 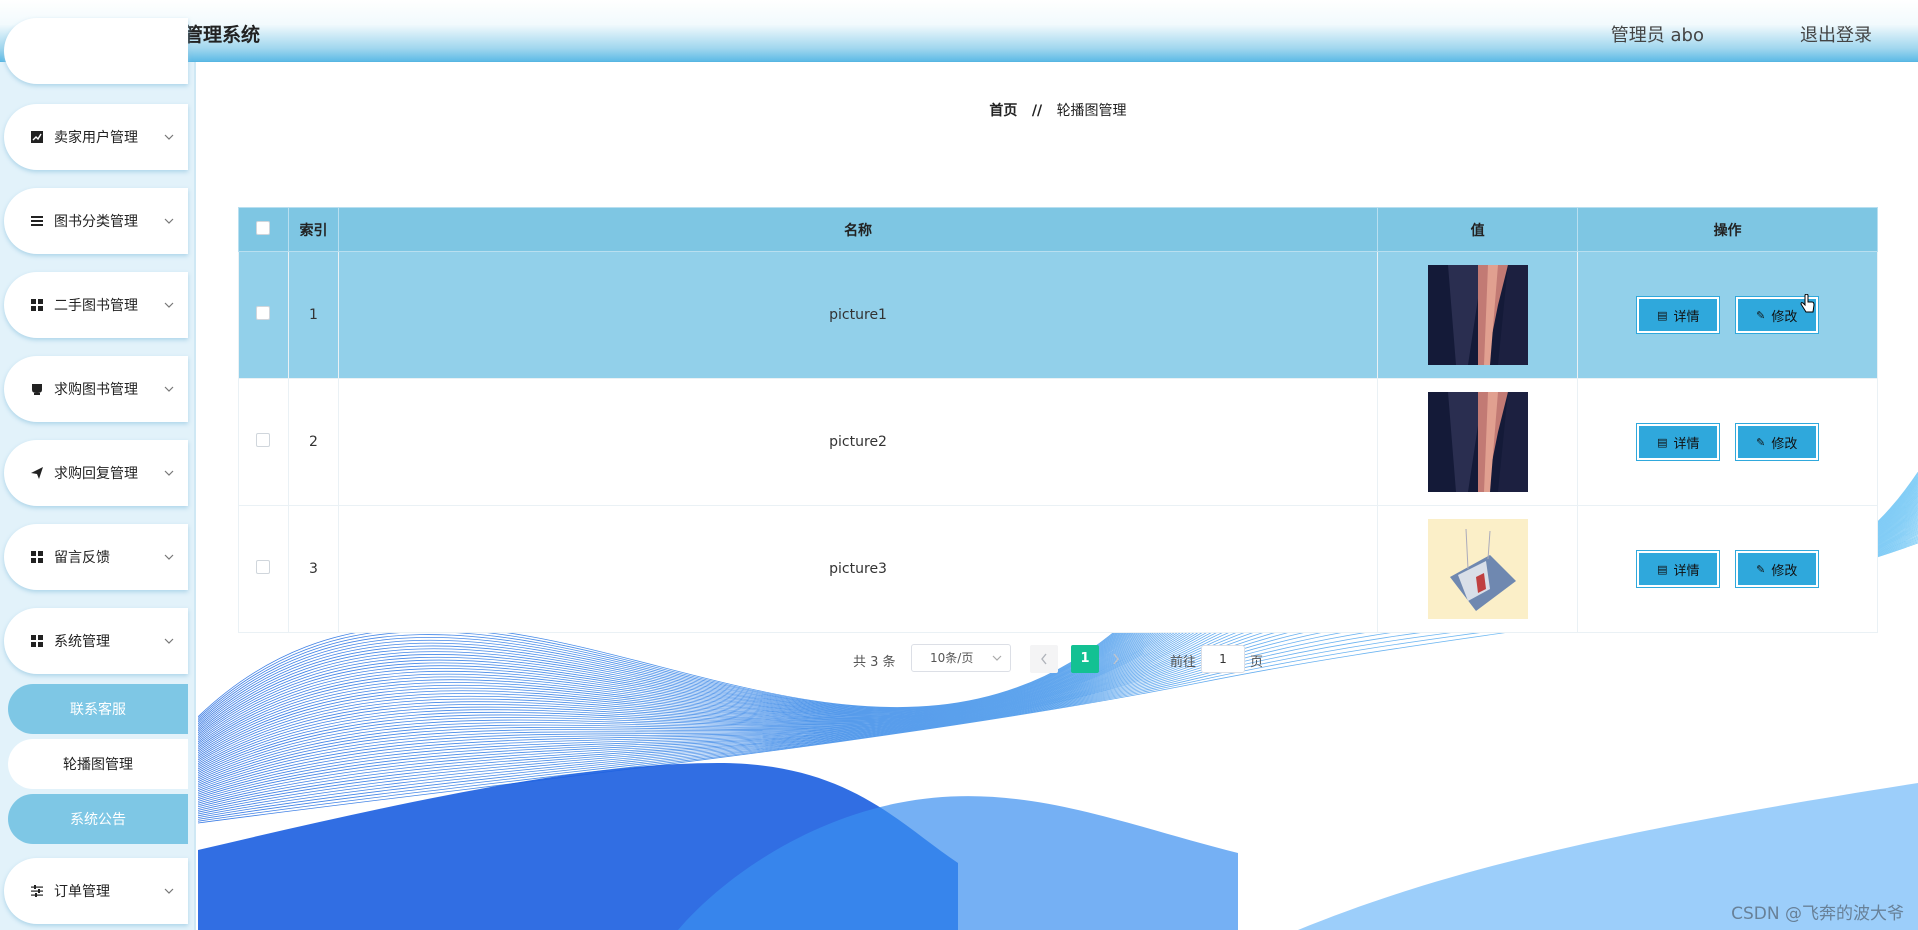 I want to click on sidebar-item-wanted-books: 求购图书管理, so click(x=96, y=389).